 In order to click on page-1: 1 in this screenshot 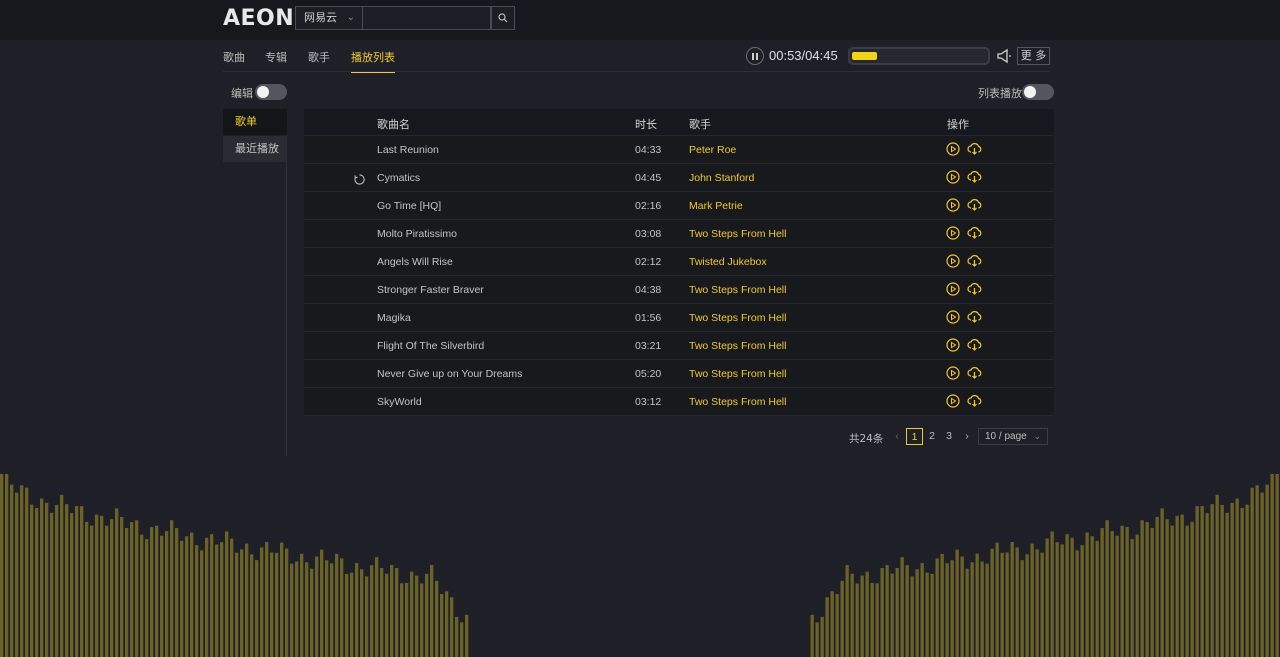, I will do `click(914, 436)`.